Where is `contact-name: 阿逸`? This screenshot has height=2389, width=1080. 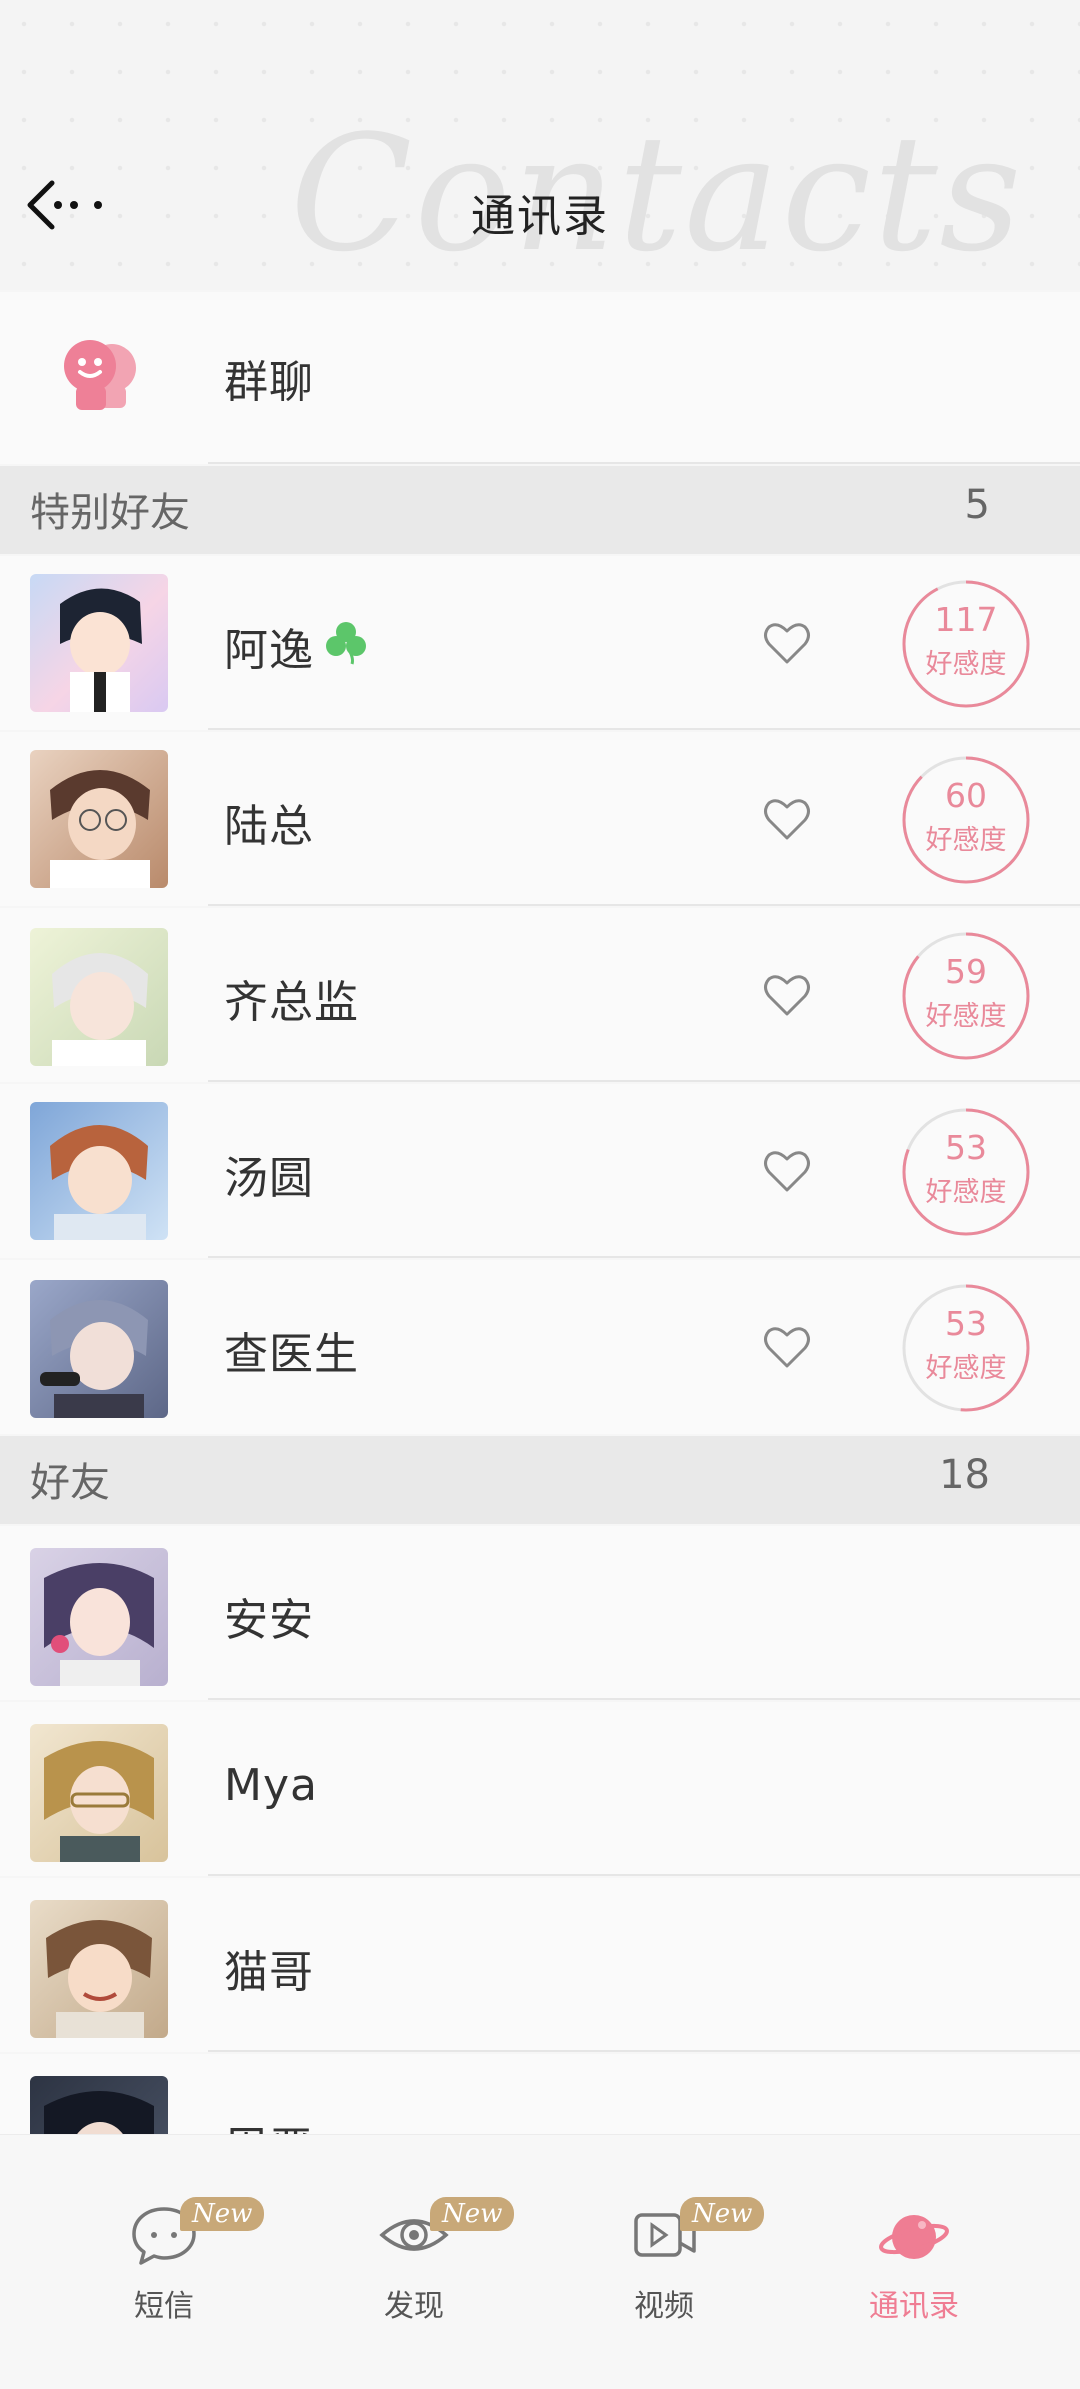 contact-name: 阿逸 is located at coordinates (269, 650).